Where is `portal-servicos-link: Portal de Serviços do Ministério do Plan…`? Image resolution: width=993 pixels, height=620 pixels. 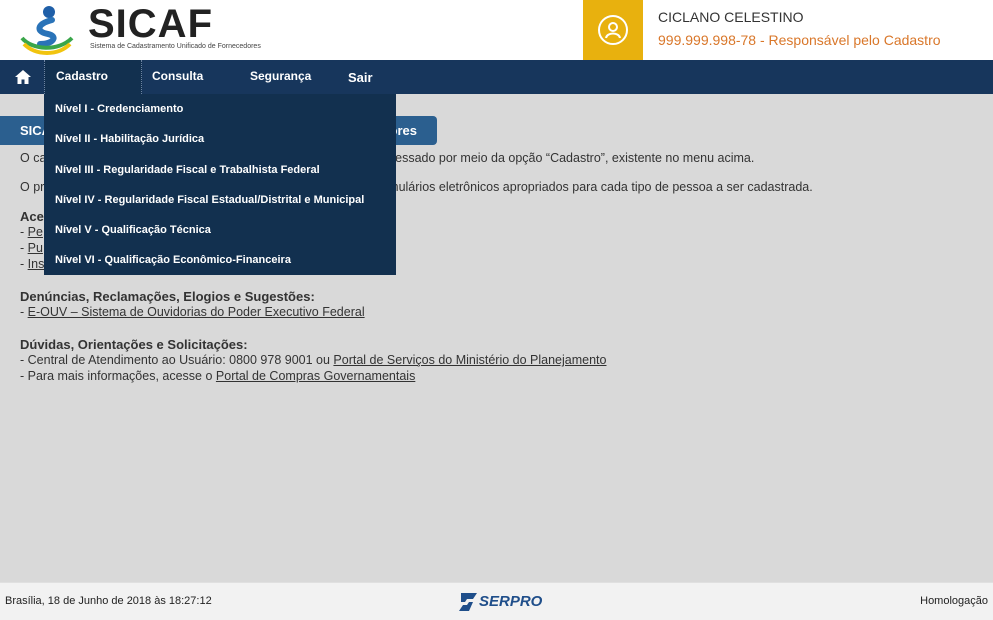
portal-servicos-link: Portal de Serviços do Ministério do Plan… is located at coordinates (469, 360).